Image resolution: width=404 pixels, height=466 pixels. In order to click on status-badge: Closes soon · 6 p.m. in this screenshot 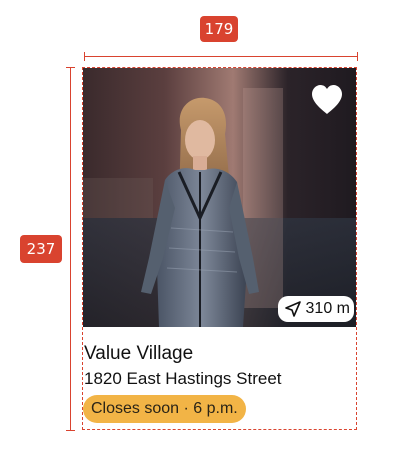, I will do `click(164, 409)`.